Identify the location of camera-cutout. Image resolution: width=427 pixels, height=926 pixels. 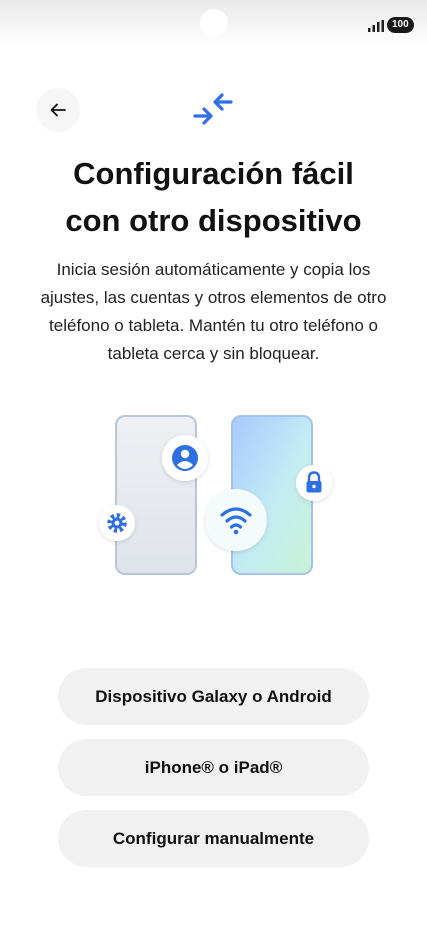
(214, 23).